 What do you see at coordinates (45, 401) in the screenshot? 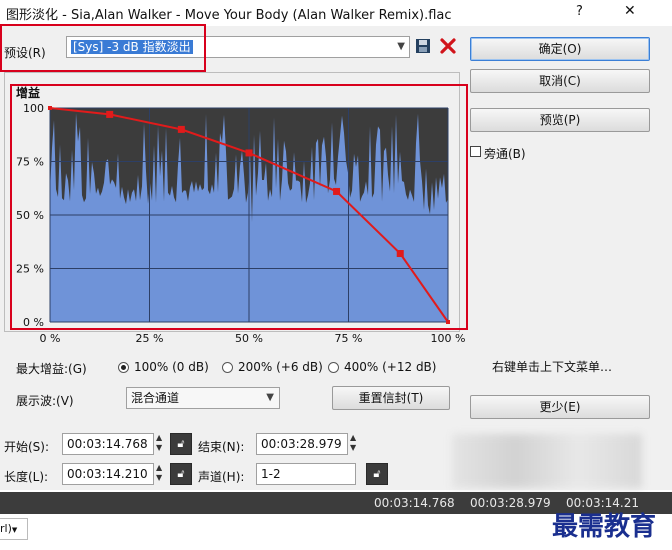
I see `display-wave-label: 展示波:(V)` at bounding box center [45, 401].